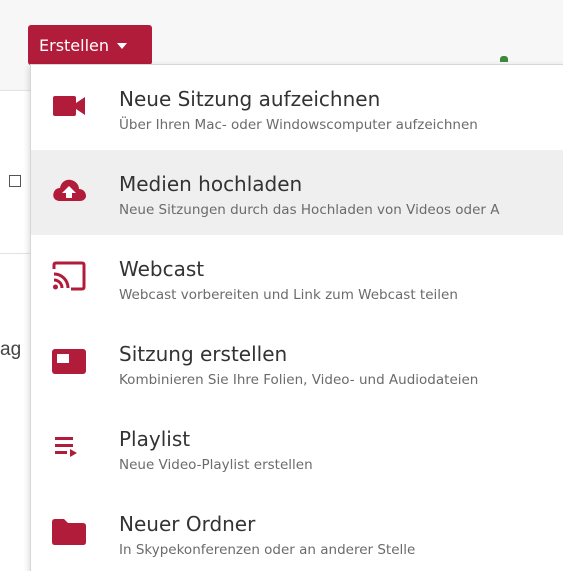 The height and width of the screenshot is (571, 563). I want to click on menu-item-title: Playlist, so click(155, 439).